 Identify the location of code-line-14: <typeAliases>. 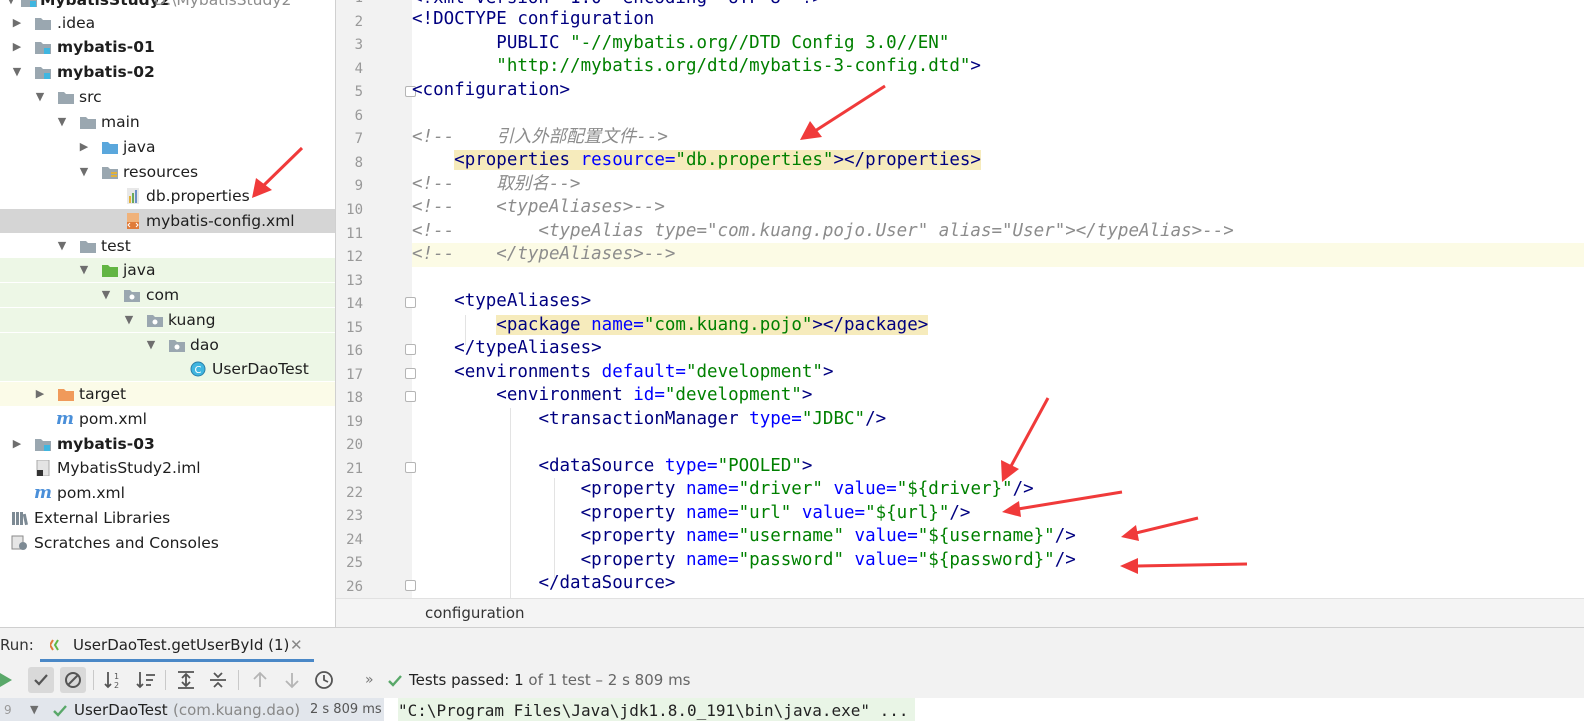
(998, 302).